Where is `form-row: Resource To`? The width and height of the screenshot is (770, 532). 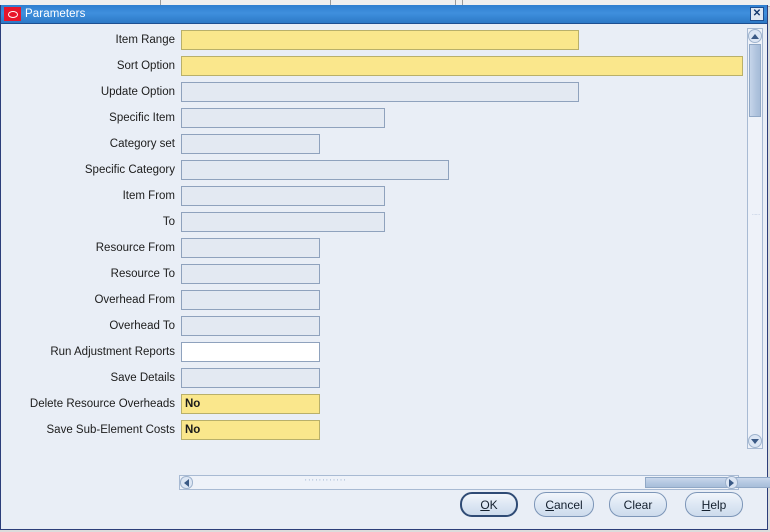 form-row: Resource To is located at coordinates (375, 274).